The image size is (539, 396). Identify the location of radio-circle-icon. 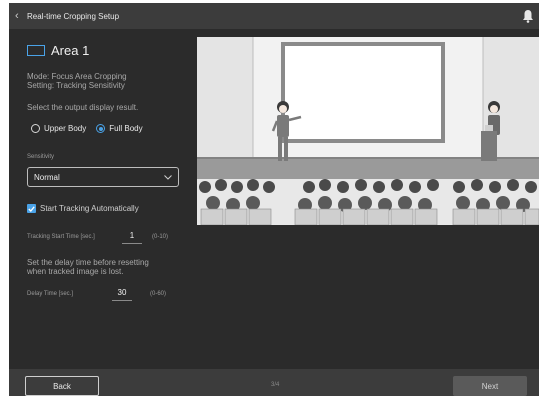
(35, 128).